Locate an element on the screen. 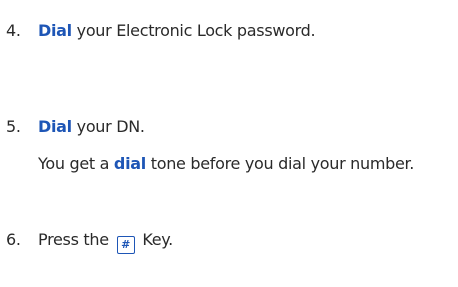  step-5-keyword: Dial is located at coordinates (55, 126).